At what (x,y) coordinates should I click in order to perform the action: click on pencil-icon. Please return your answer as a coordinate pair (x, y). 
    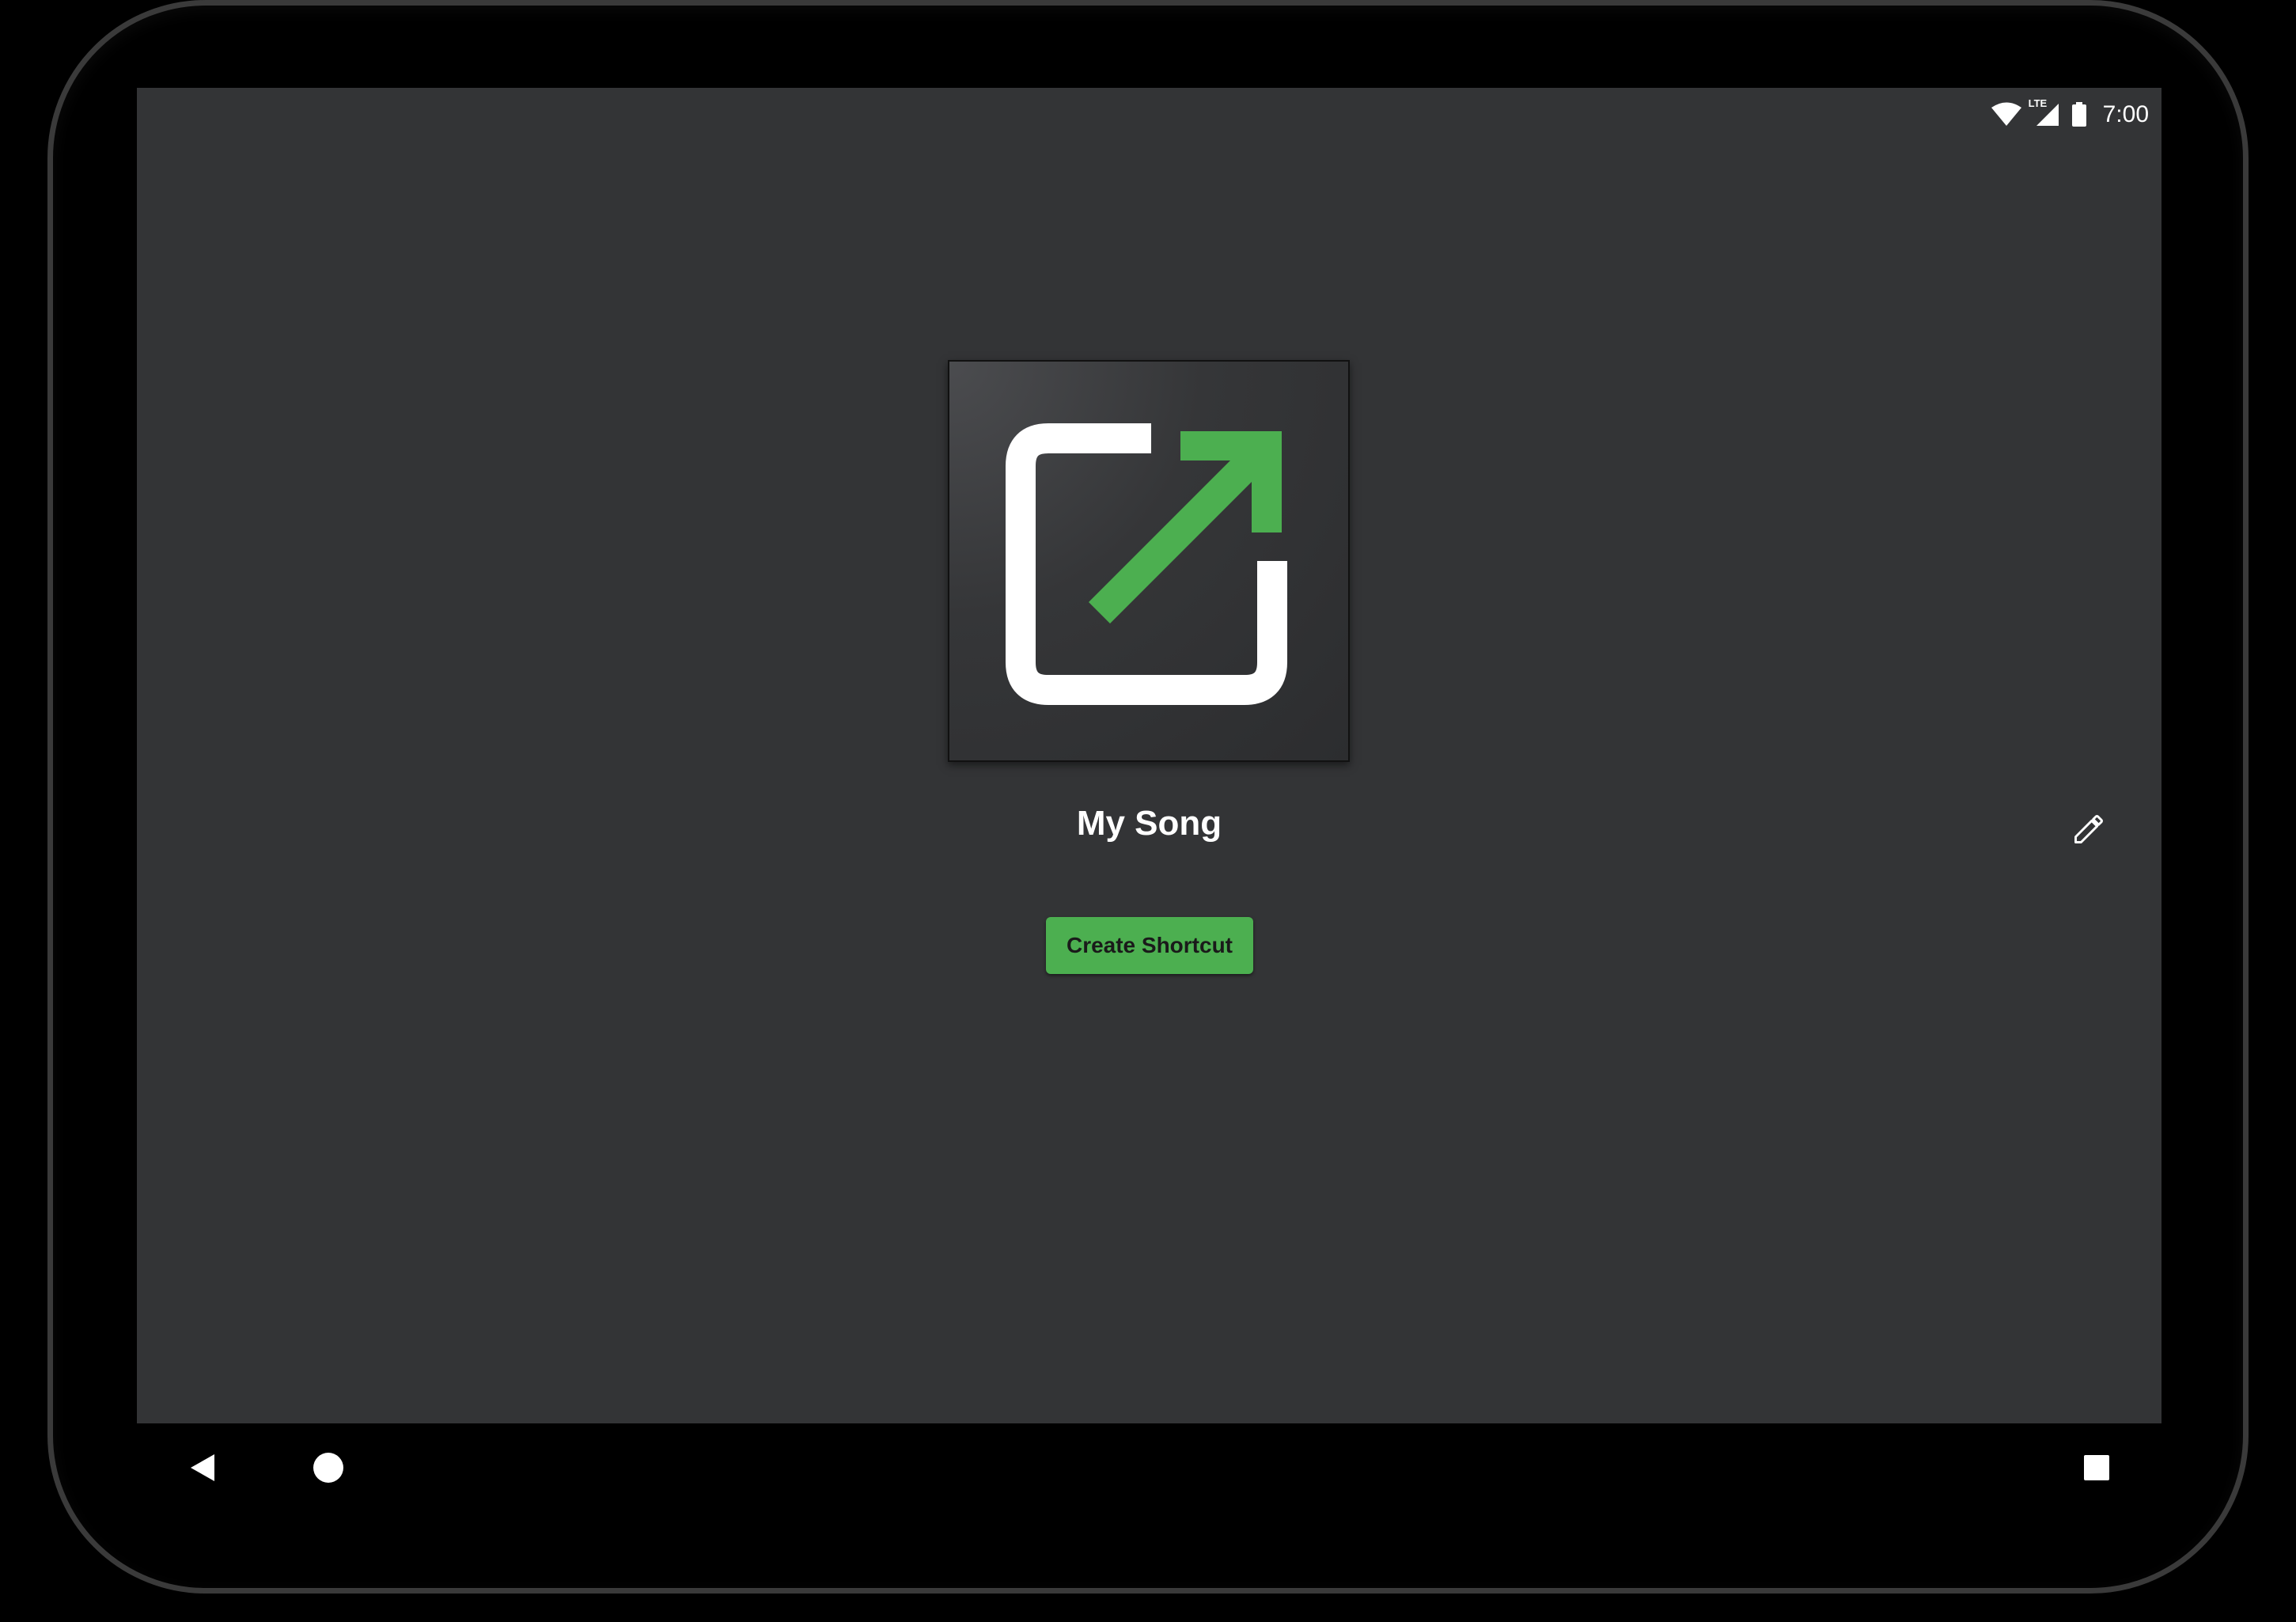
    Looking at the image, I should click on (2088, 829).